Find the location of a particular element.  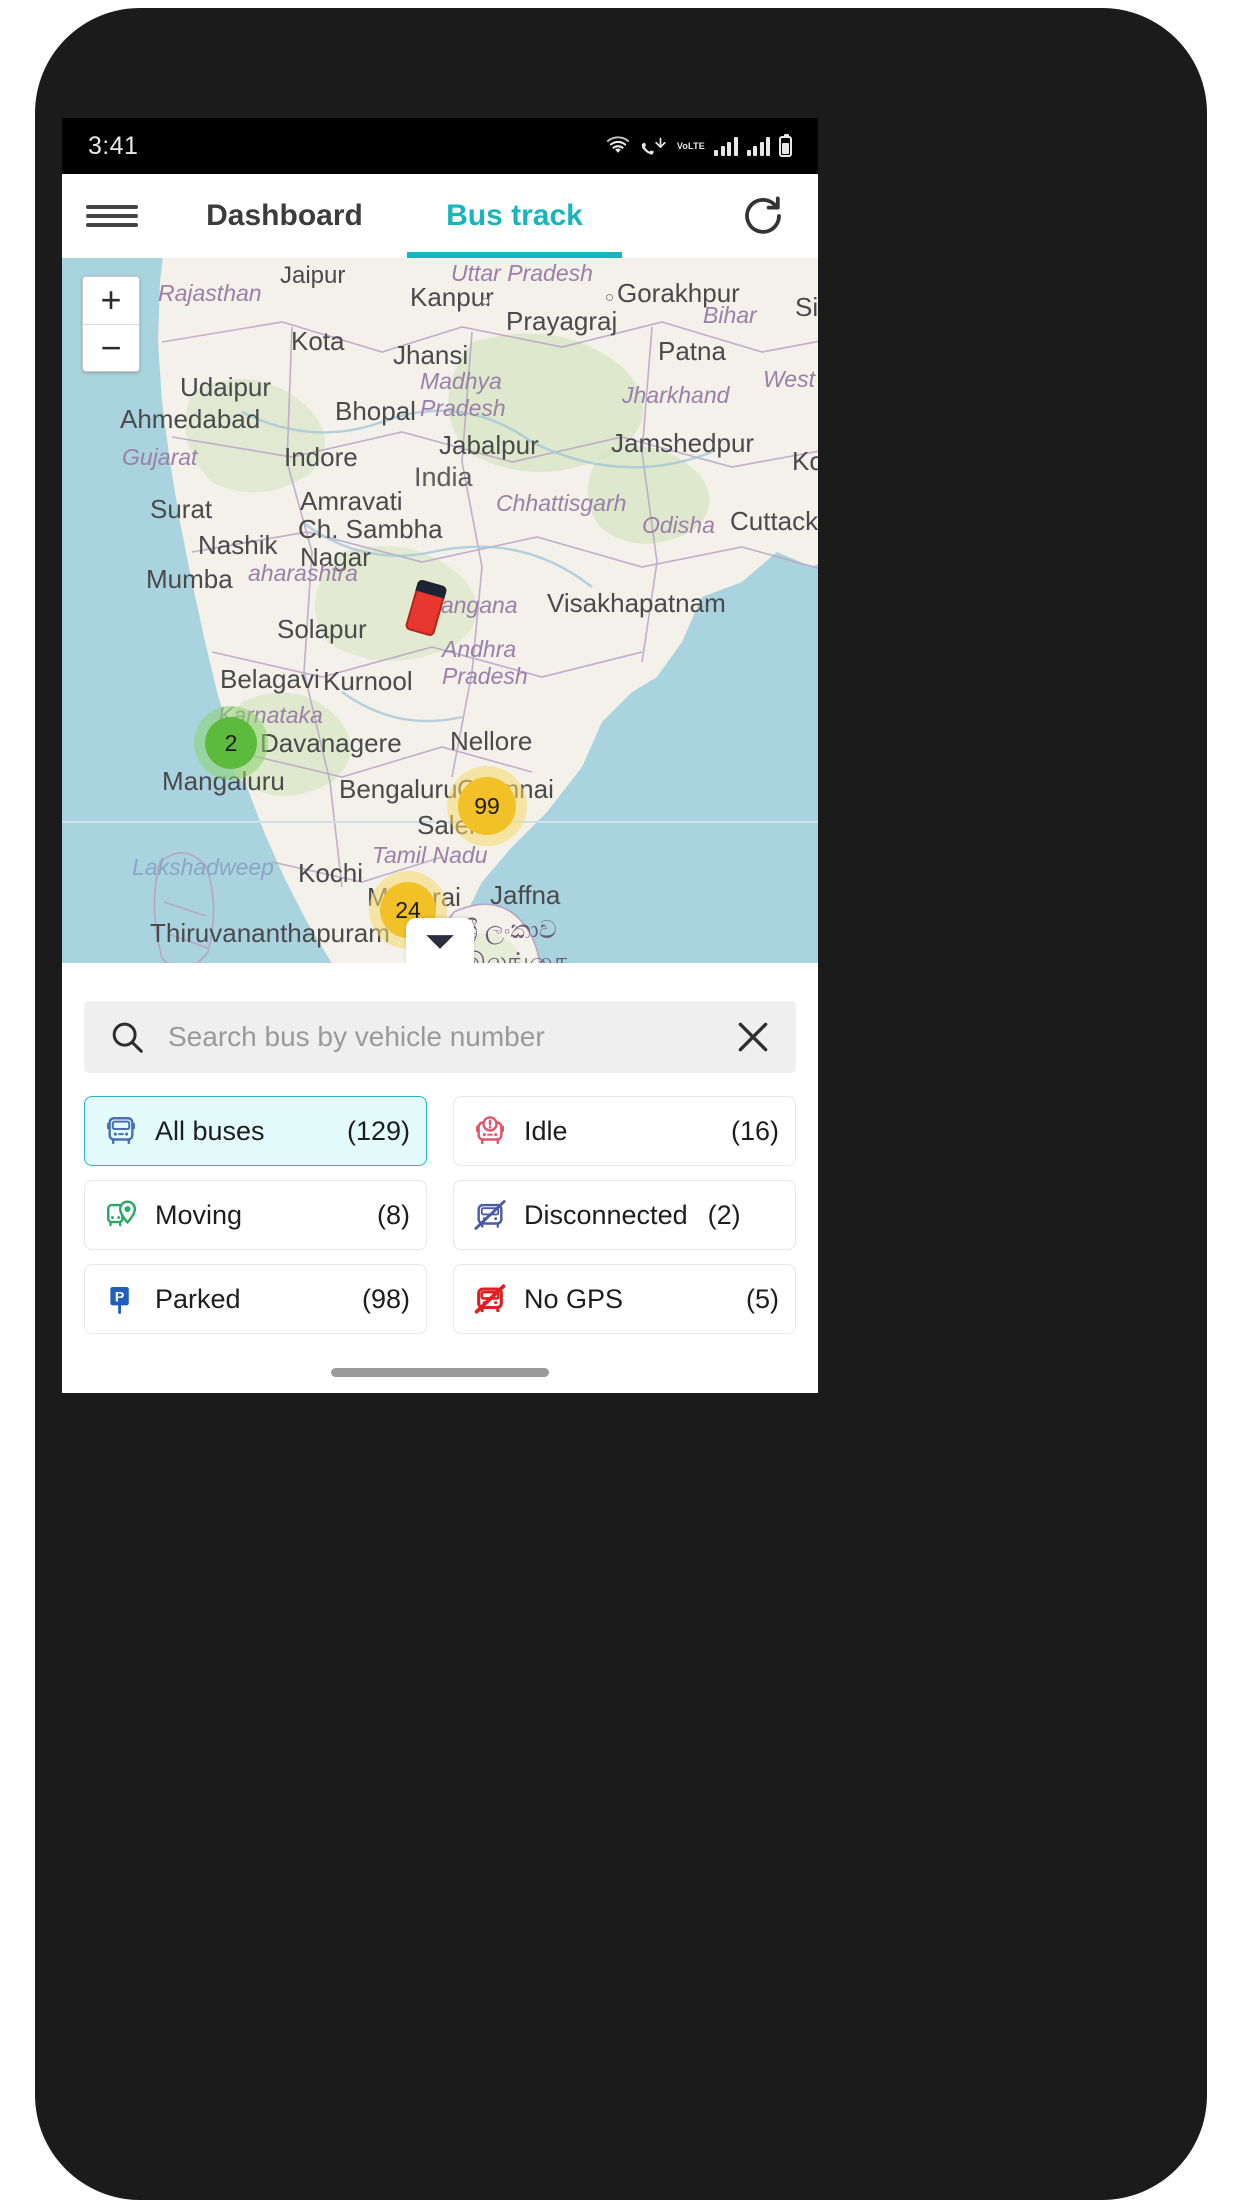

refresh-icon is located at coordinates (763, 216).